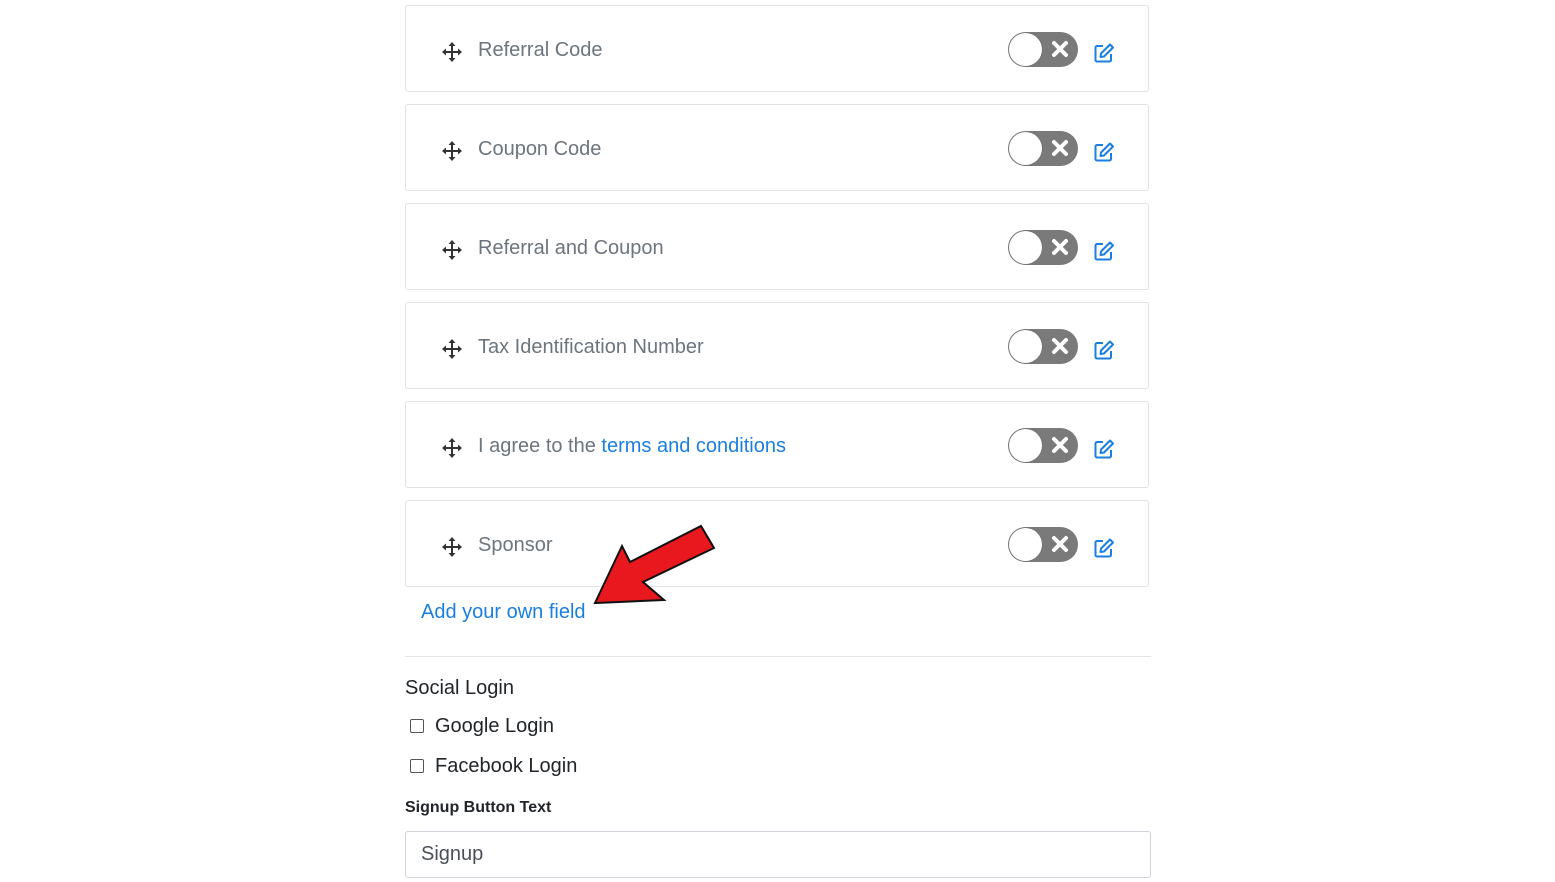  I want to click on google-login-label: Google Login, so click(494, 725).